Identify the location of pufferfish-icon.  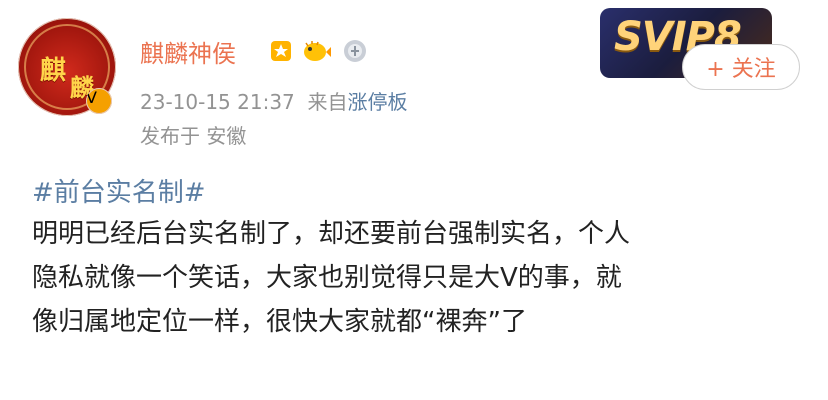
(316, 51).